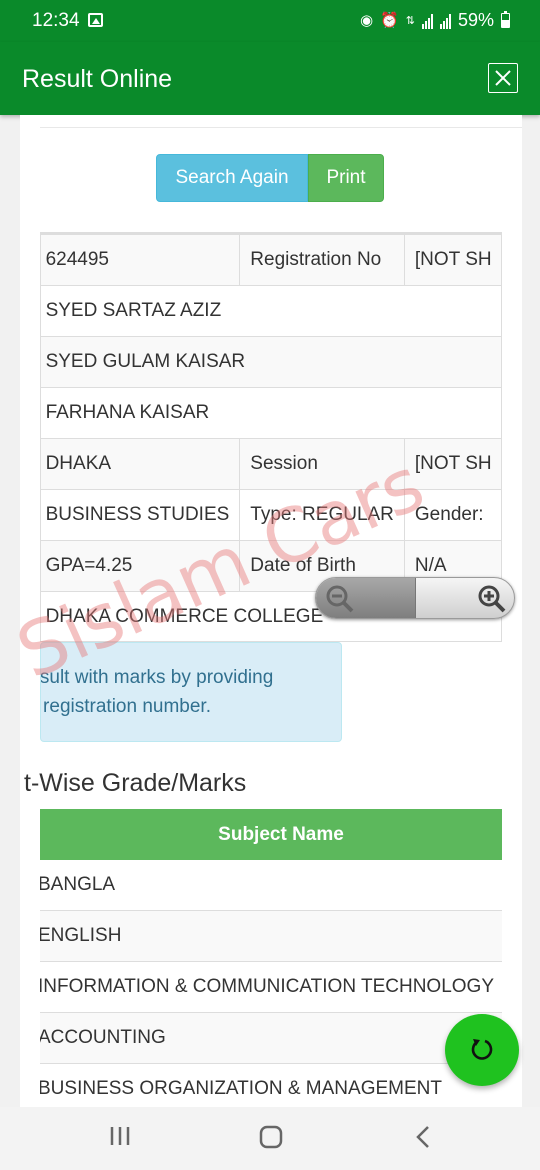 This screenshot has width=540, height=1170. What do you see at coordinates (322, 260) in the screenshot?
I see `info-cell: Registration No` at bounding box center [322, 260].